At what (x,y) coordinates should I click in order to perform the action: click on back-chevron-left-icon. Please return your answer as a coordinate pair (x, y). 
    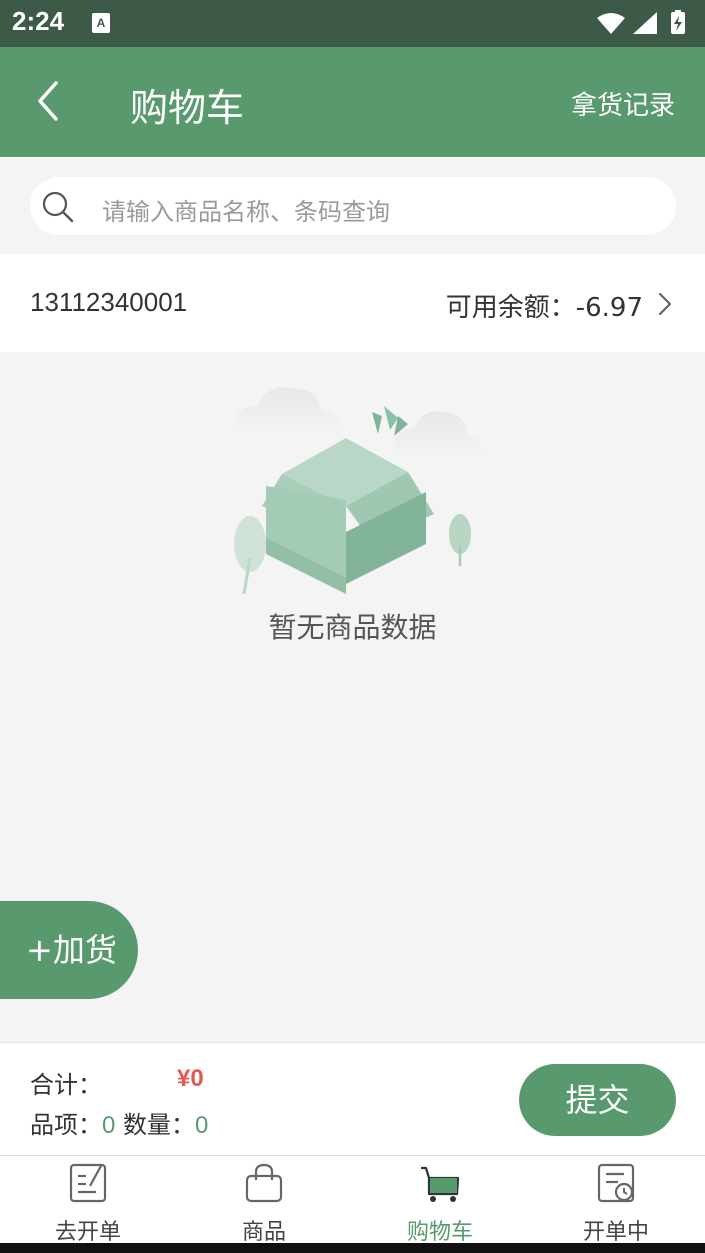
    Looking at the image, I should click on (50, 101).